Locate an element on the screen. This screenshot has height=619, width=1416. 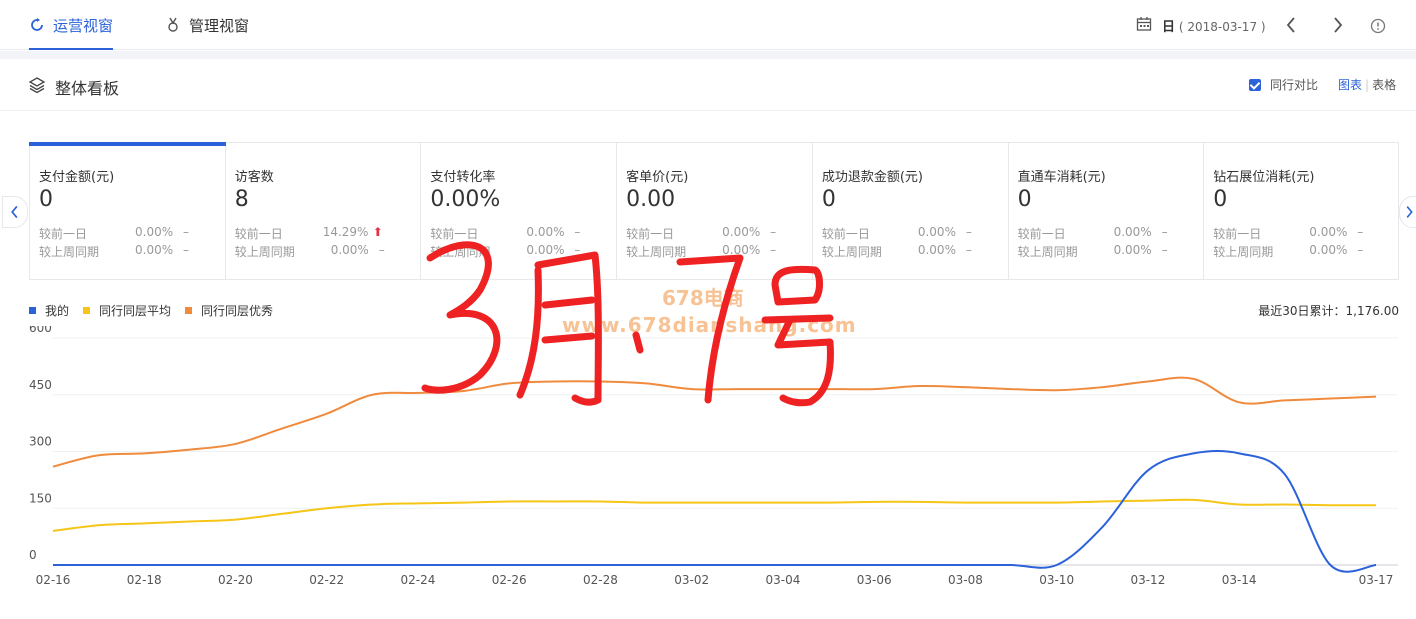
peer-compare-label: 同行对比 is located at coordinates (1294, 85).